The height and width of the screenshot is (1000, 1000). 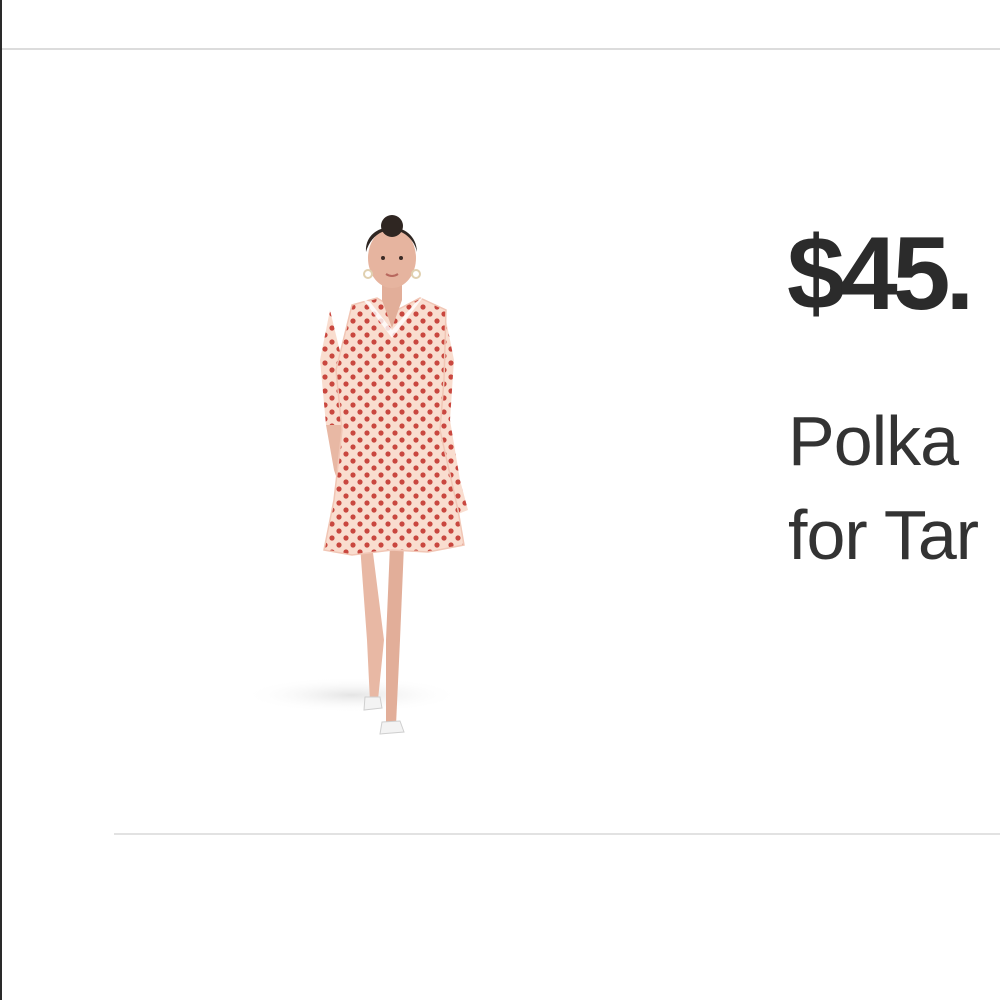 I want to click on product-price: $45., so click(x=880, y=274).